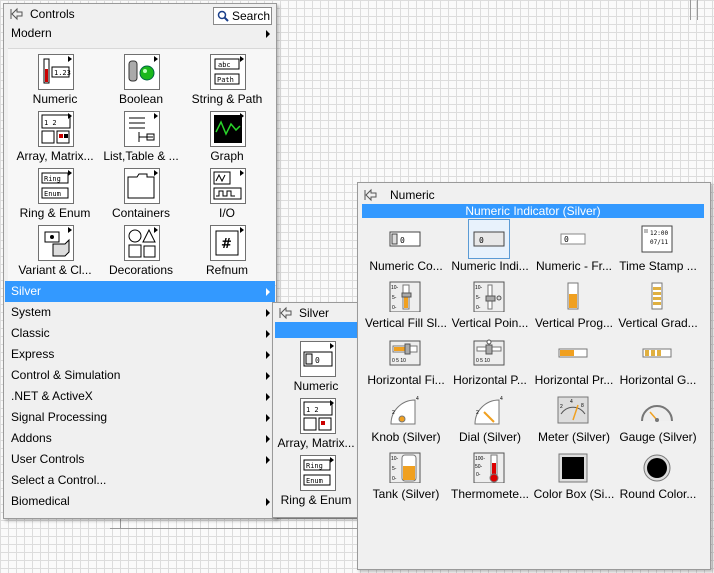 The image size is (714, 573). I want to click on numeric-item-meter: 2 4 8 Meter (Silver), so click(574, 420).